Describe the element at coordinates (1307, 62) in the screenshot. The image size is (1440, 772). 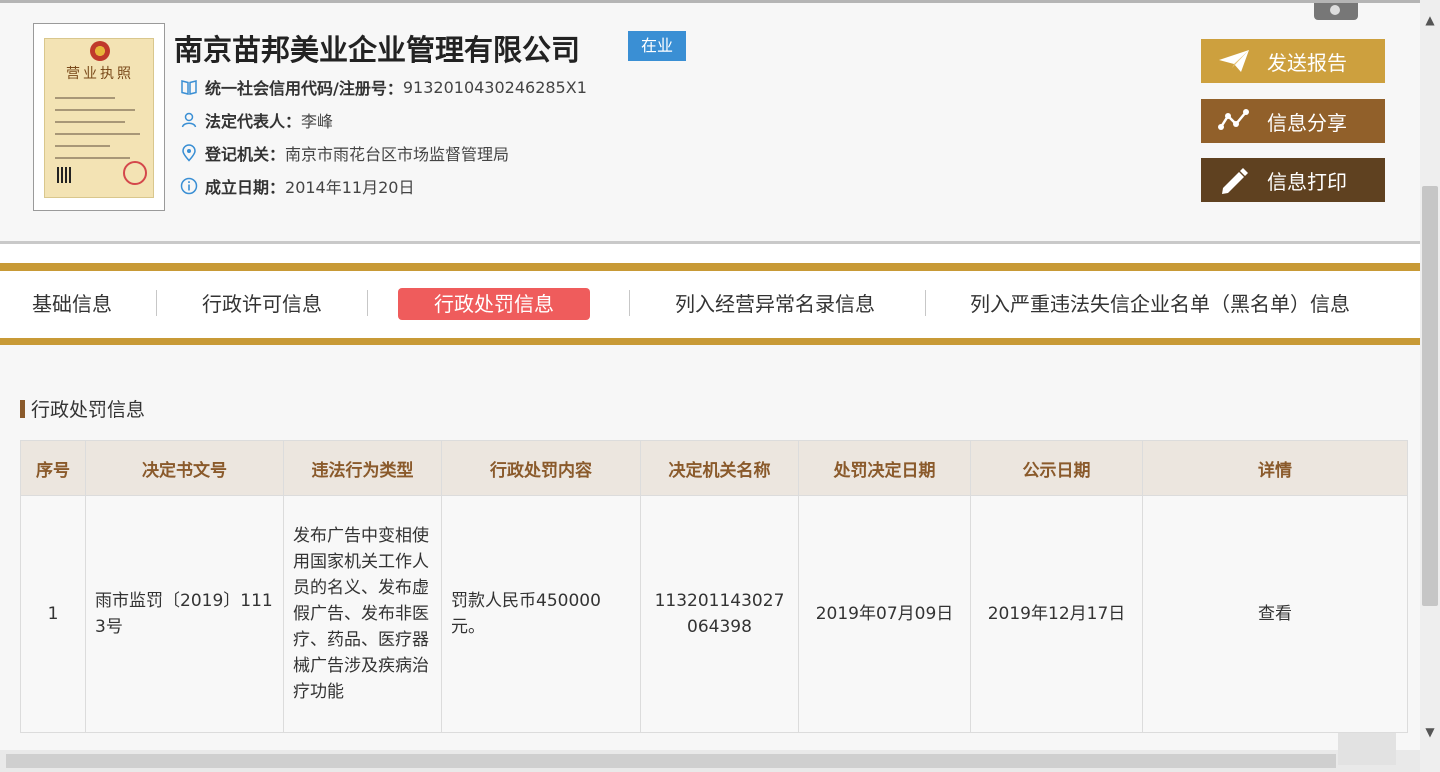
I see `send-report-label: 发送报告` at that location.